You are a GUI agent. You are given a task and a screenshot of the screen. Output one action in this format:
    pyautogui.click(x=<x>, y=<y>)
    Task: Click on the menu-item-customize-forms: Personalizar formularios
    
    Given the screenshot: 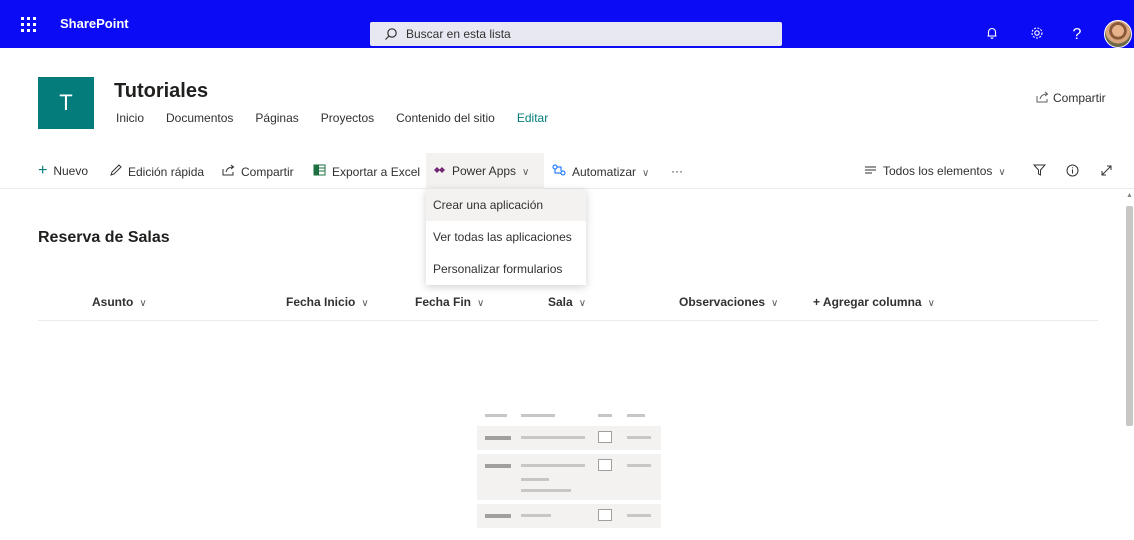 What is the action you would take?
    pyautogui.click(x=506, y=269)
    